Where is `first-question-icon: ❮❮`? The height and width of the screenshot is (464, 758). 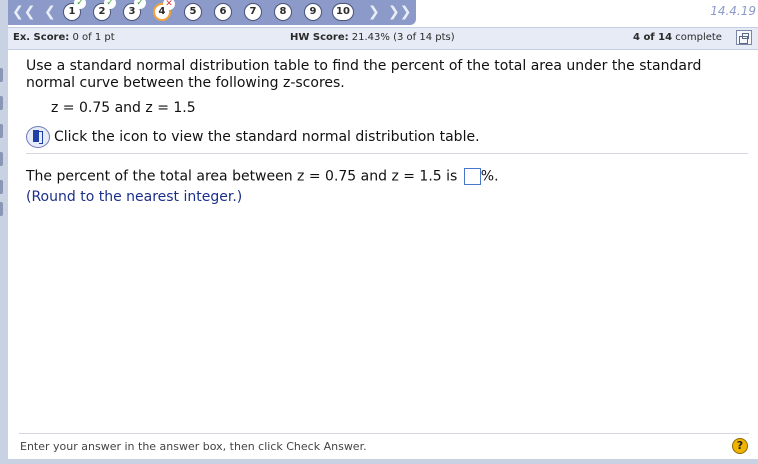
first-question-icon: ❮❮ is located at coordinates (23, 12).